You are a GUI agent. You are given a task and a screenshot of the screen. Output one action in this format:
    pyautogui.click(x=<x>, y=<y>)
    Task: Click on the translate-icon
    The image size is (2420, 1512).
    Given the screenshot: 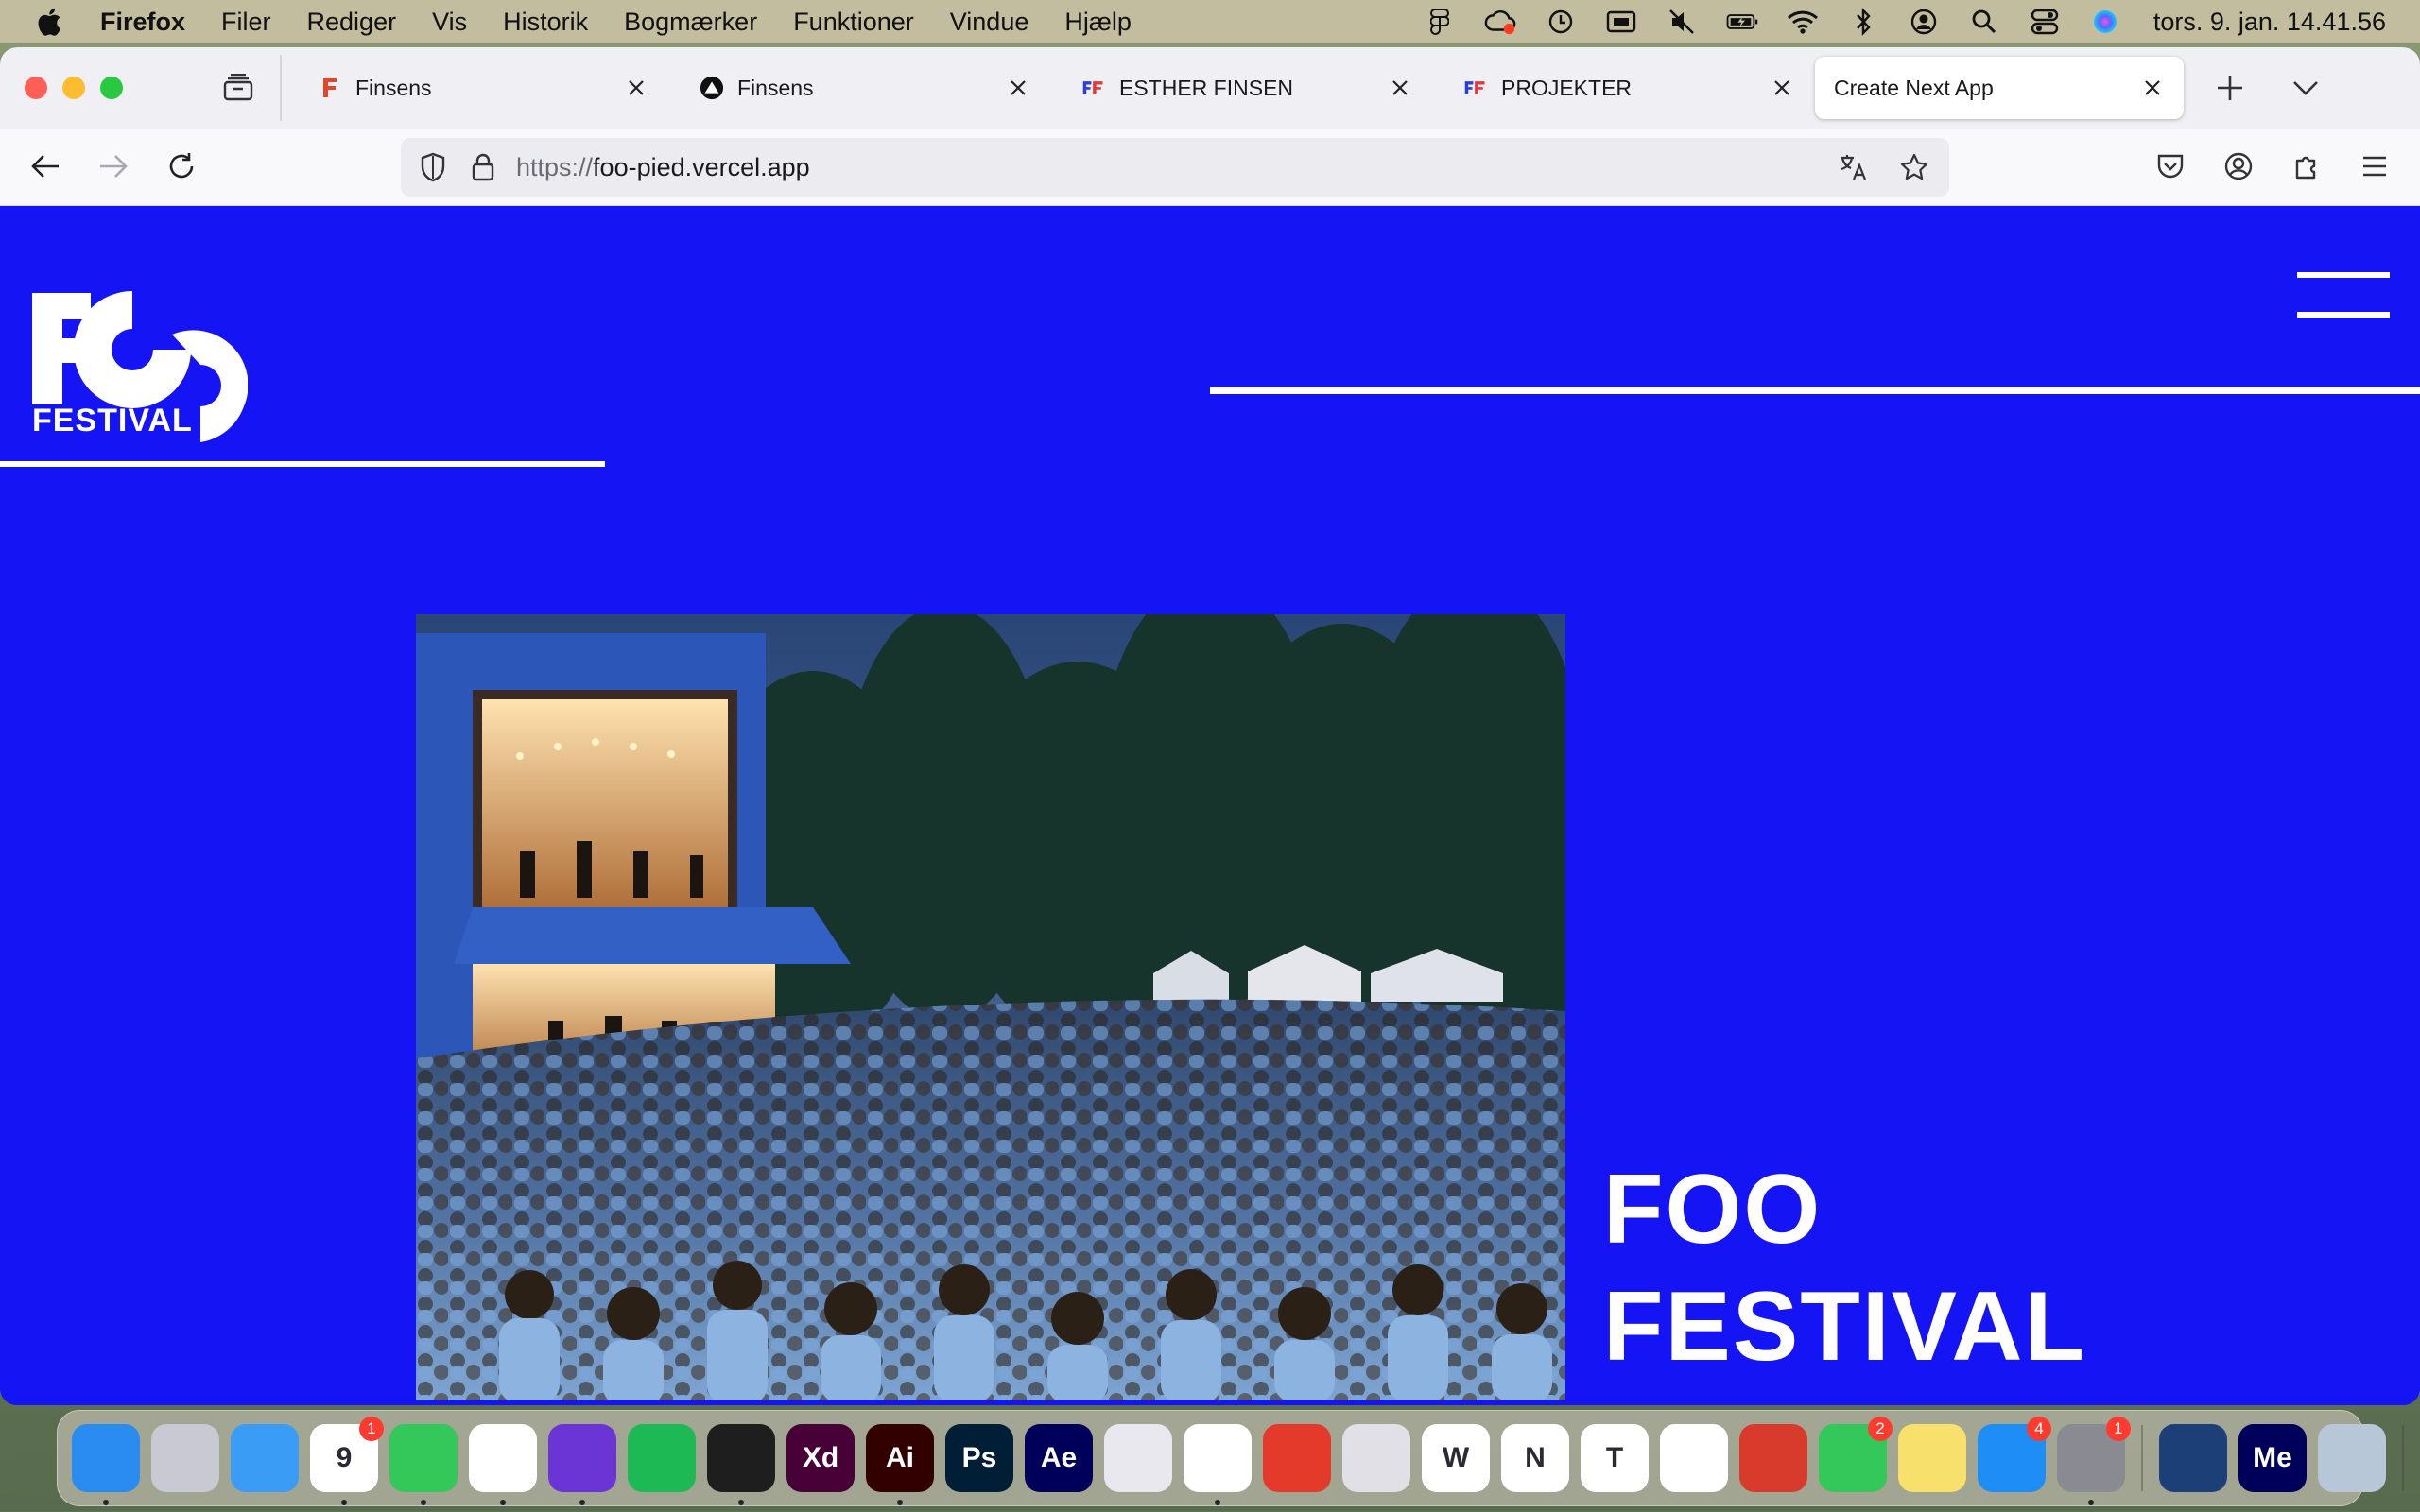 What is the action you would take?
    pyautogui.click(x=1854, y=167)
    